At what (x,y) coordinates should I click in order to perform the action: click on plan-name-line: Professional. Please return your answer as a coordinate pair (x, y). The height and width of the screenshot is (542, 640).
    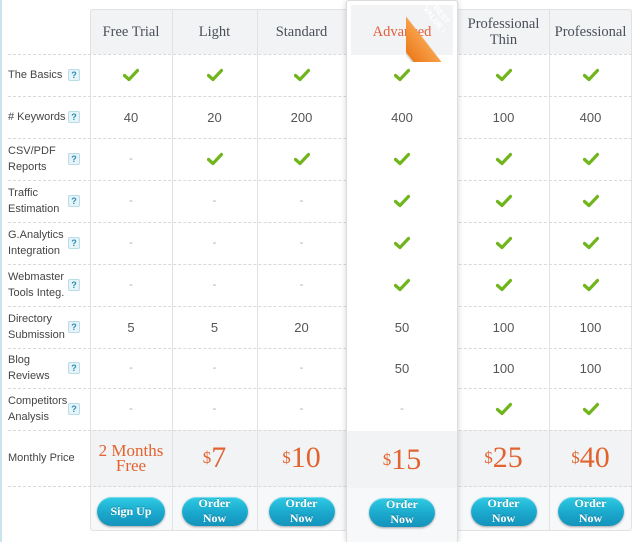
    Looking at the image, I should click on (503, 23).